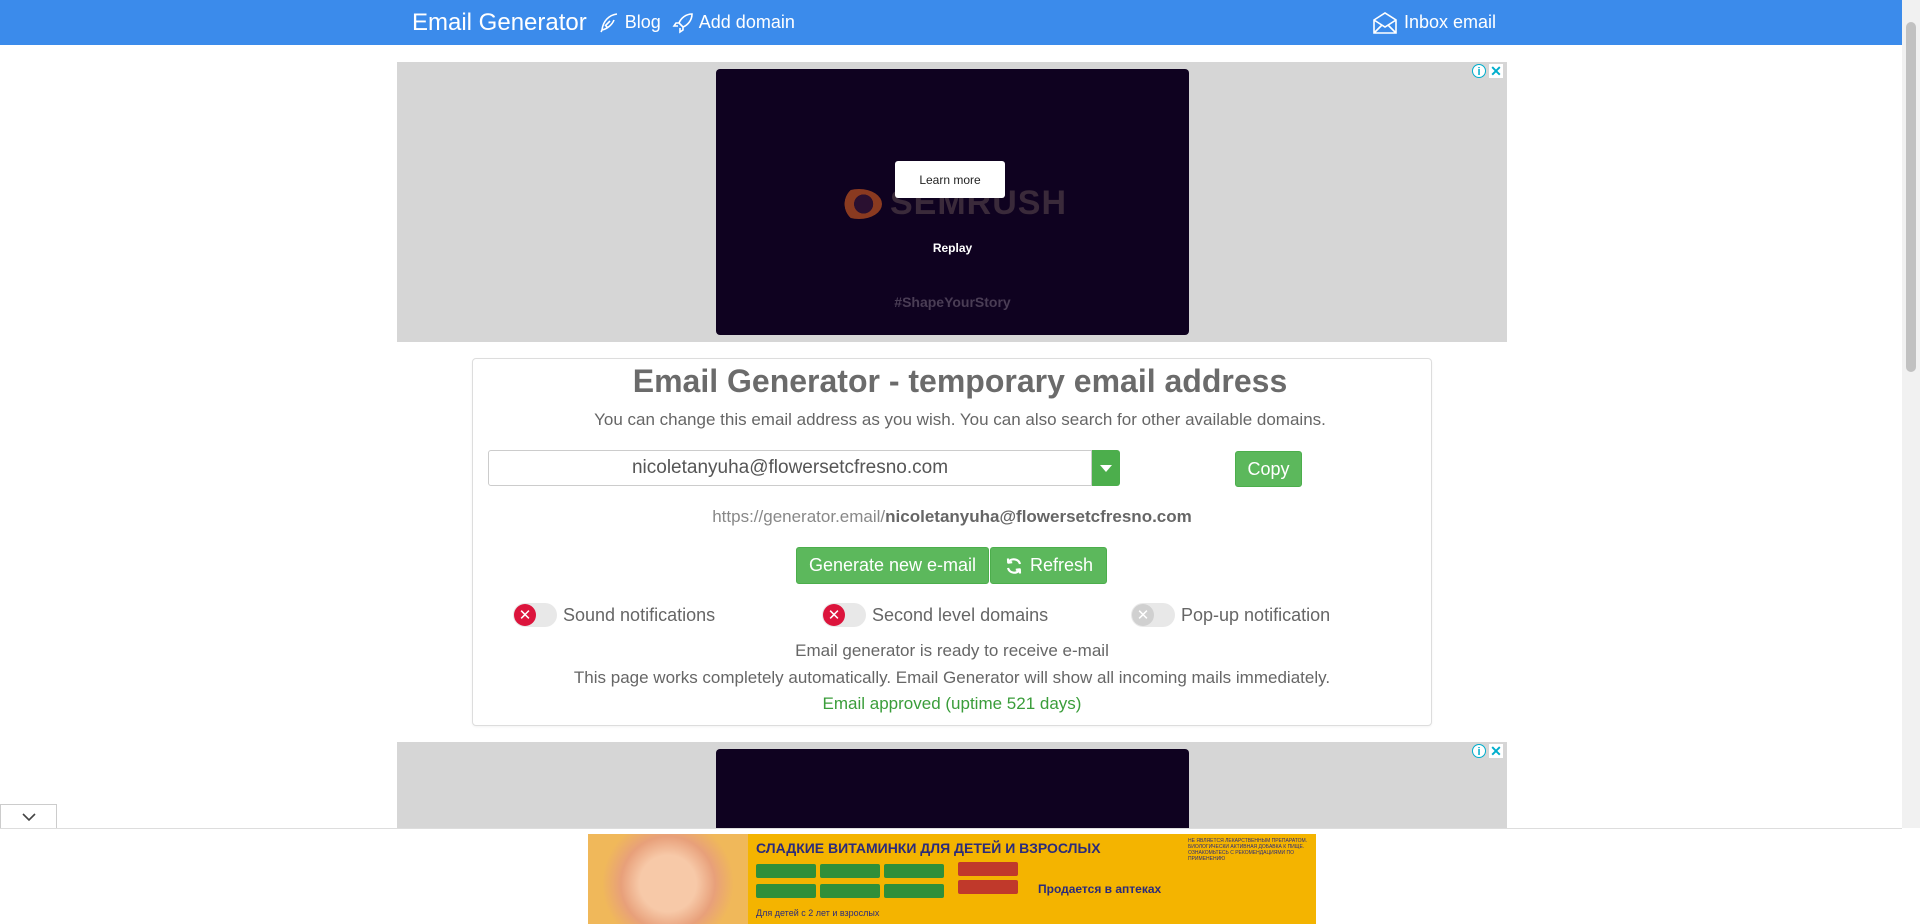 The width and height of the screenshot is (1920, 924). What do you see at coordinates (1450, 22) in the screenshot?
I see `nav-inbox-label: Inbox email` at bounding box center [1450, 22].